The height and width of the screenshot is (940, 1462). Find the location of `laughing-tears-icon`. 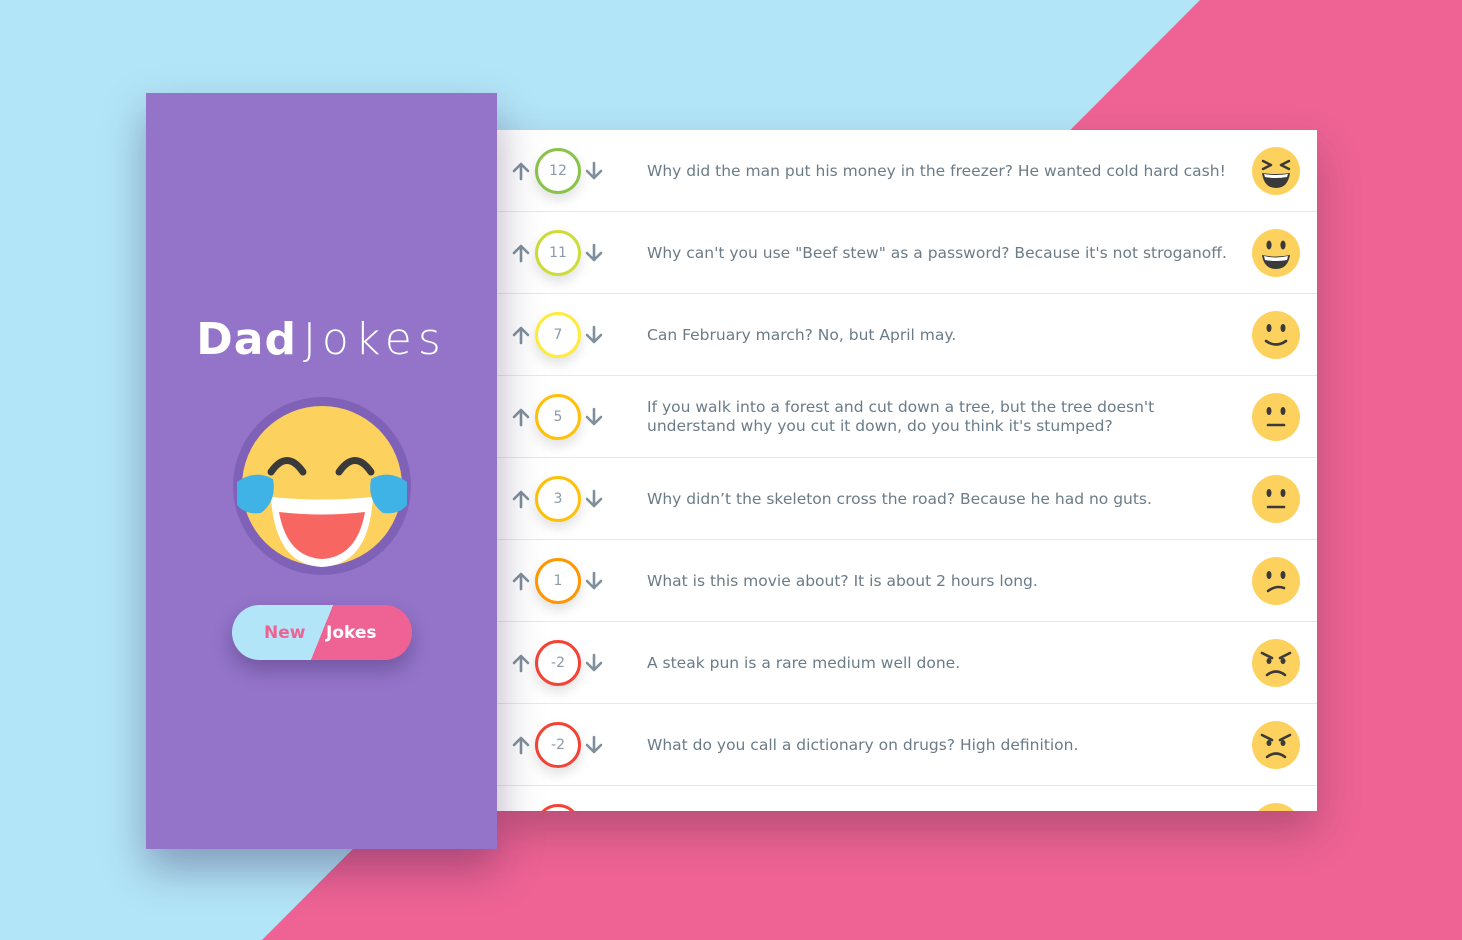

laughing-tears-icon is located at coordinates (322, 486).